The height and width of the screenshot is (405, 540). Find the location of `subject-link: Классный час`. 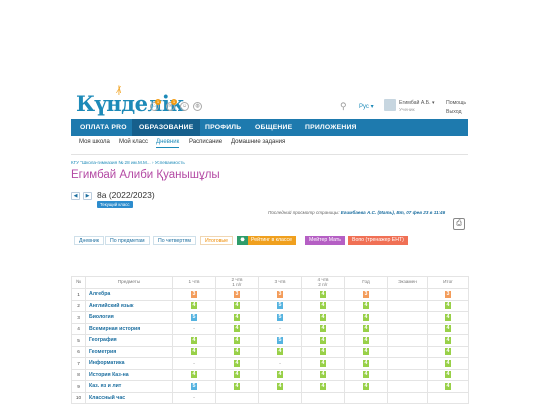

subject-link: Классный час is located at coordinates (129, 397).